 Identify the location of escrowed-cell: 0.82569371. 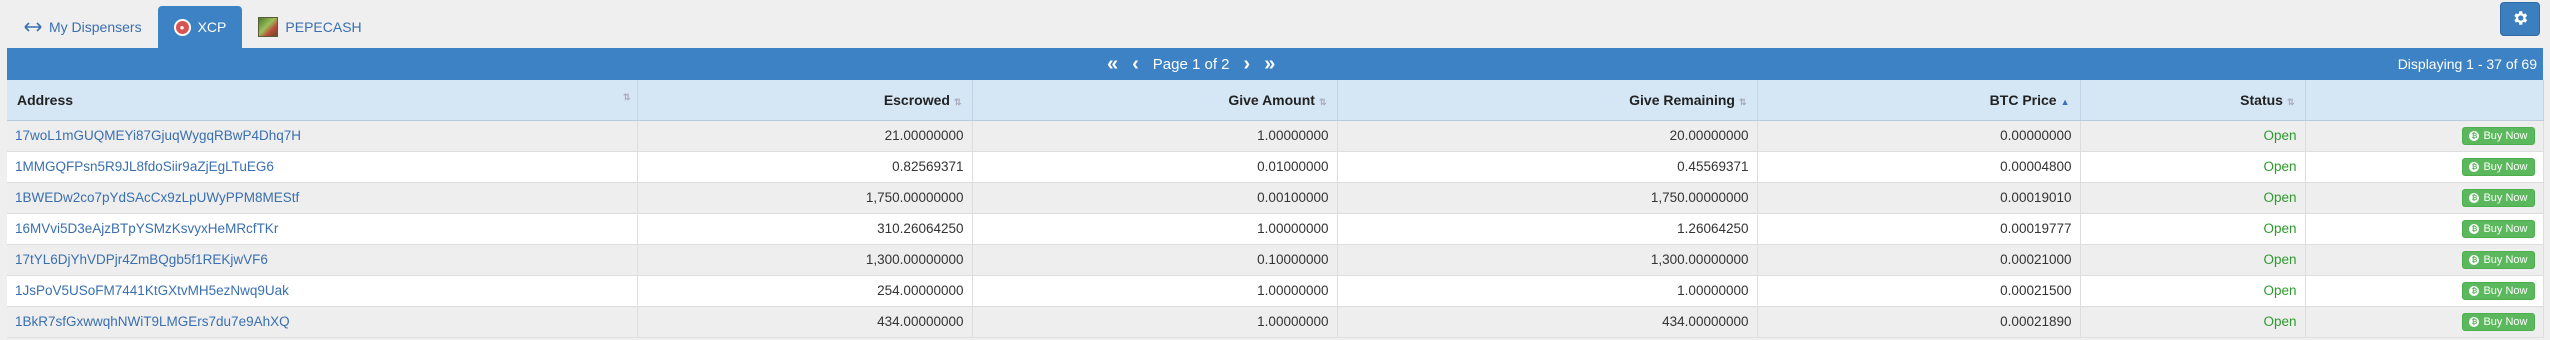
(805, 167).